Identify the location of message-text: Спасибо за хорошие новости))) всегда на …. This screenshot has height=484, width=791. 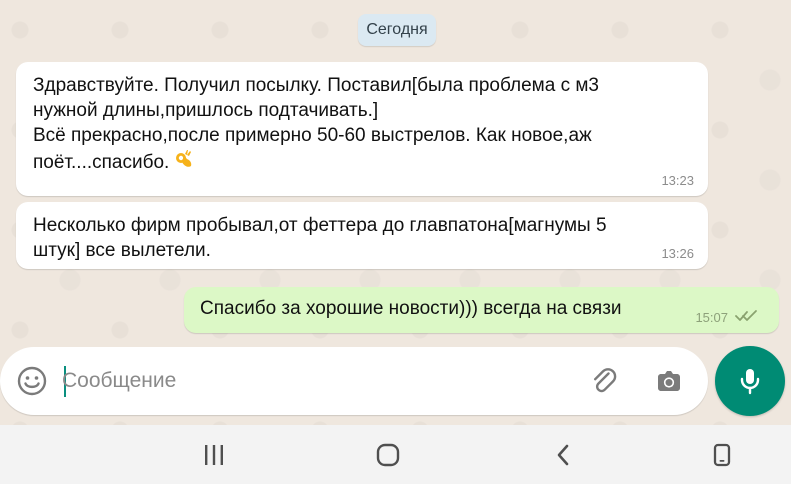
(411, 308).